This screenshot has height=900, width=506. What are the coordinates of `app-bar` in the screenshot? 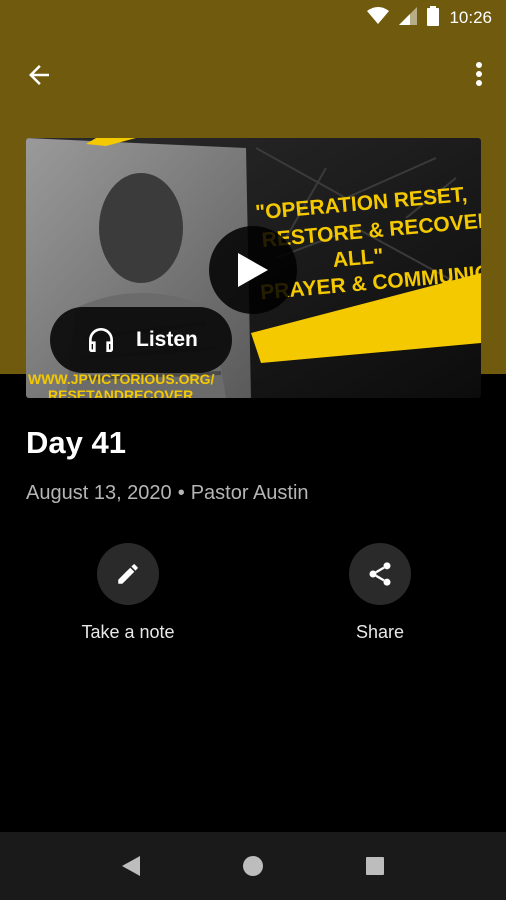 It's located at (253, 74).